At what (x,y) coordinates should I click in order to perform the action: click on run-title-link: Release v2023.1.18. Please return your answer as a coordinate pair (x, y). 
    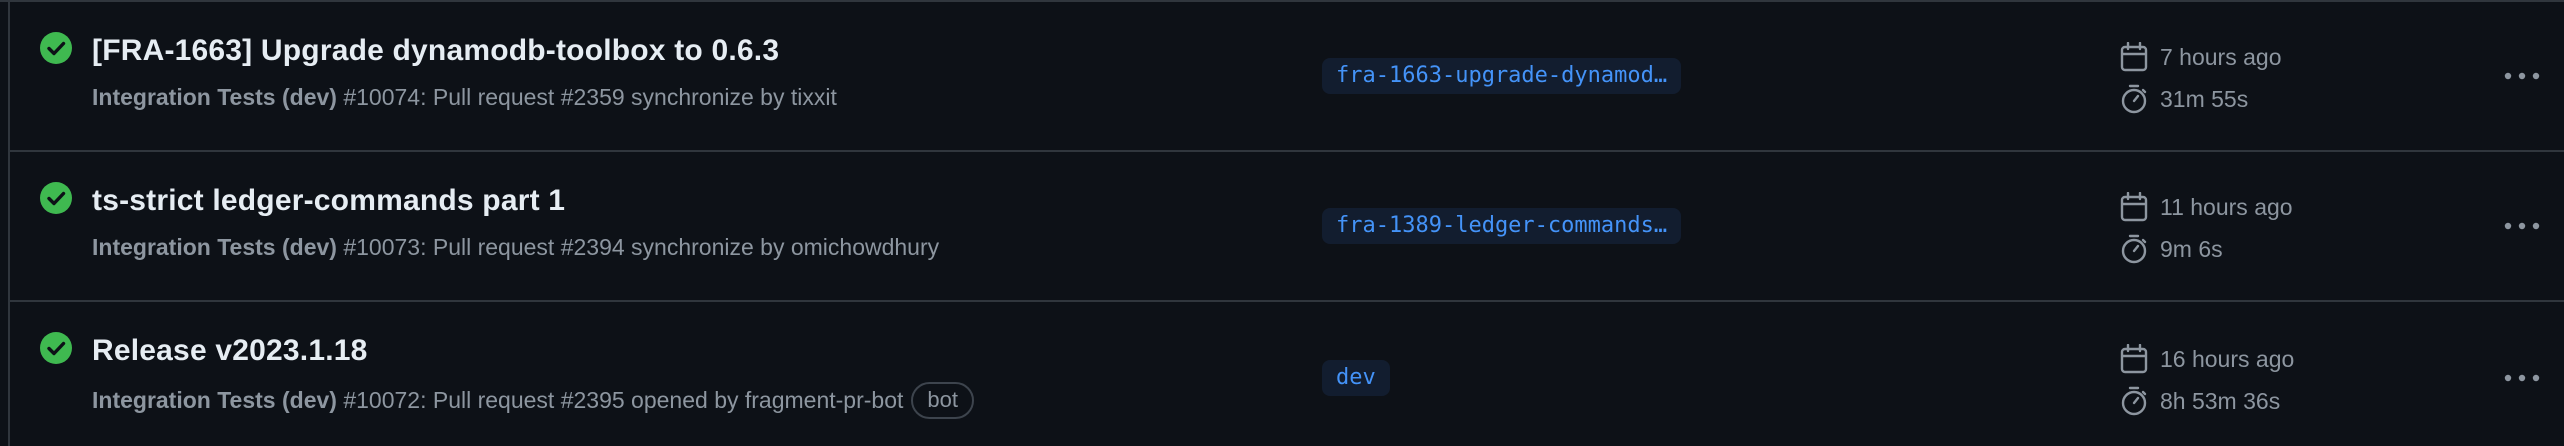
    Looking at the image, I should click on (230, 351).